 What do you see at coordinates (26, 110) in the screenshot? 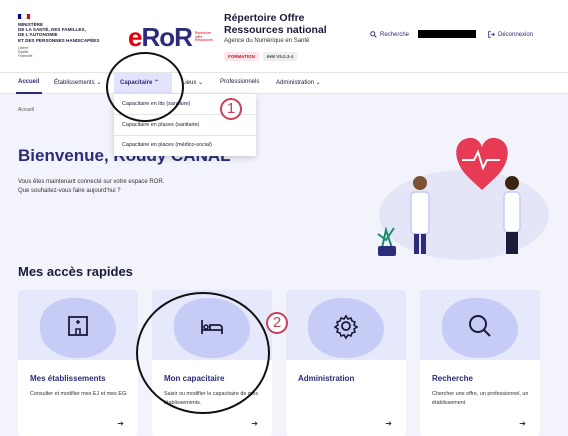
I see `breadcrumb: Accueil` at bounding box center [26, 110].